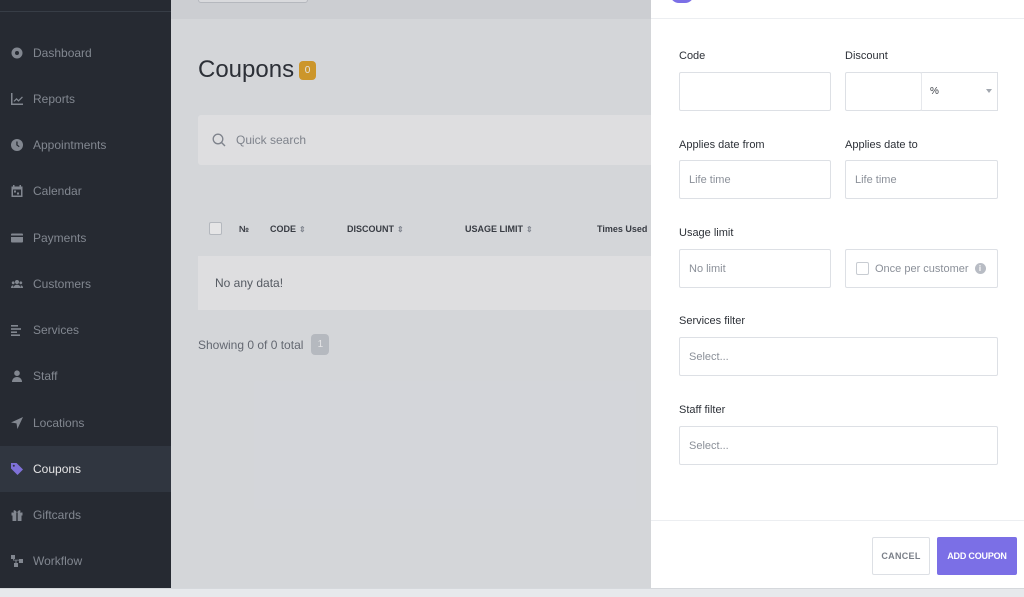  I want to click on column-label: Times Used, so click(622, 229).